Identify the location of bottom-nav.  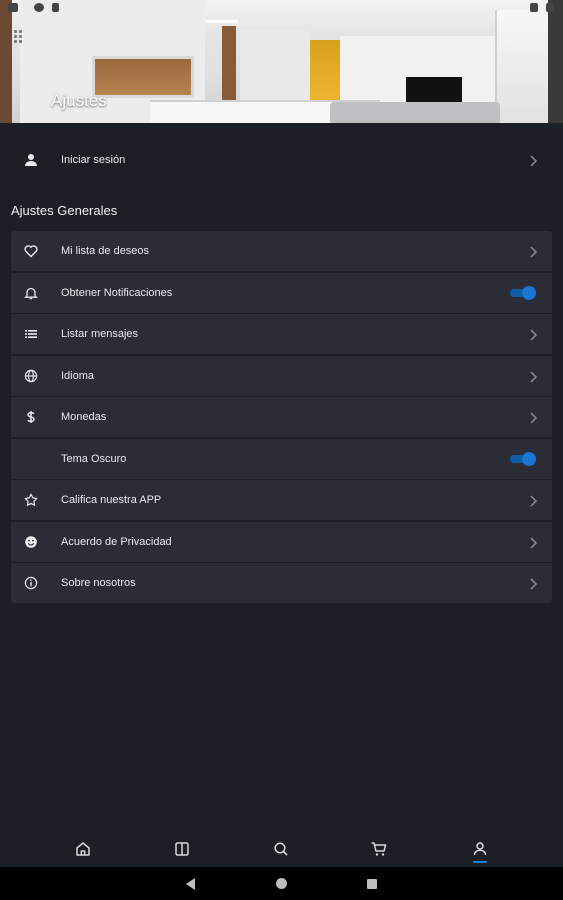
(281, 847).